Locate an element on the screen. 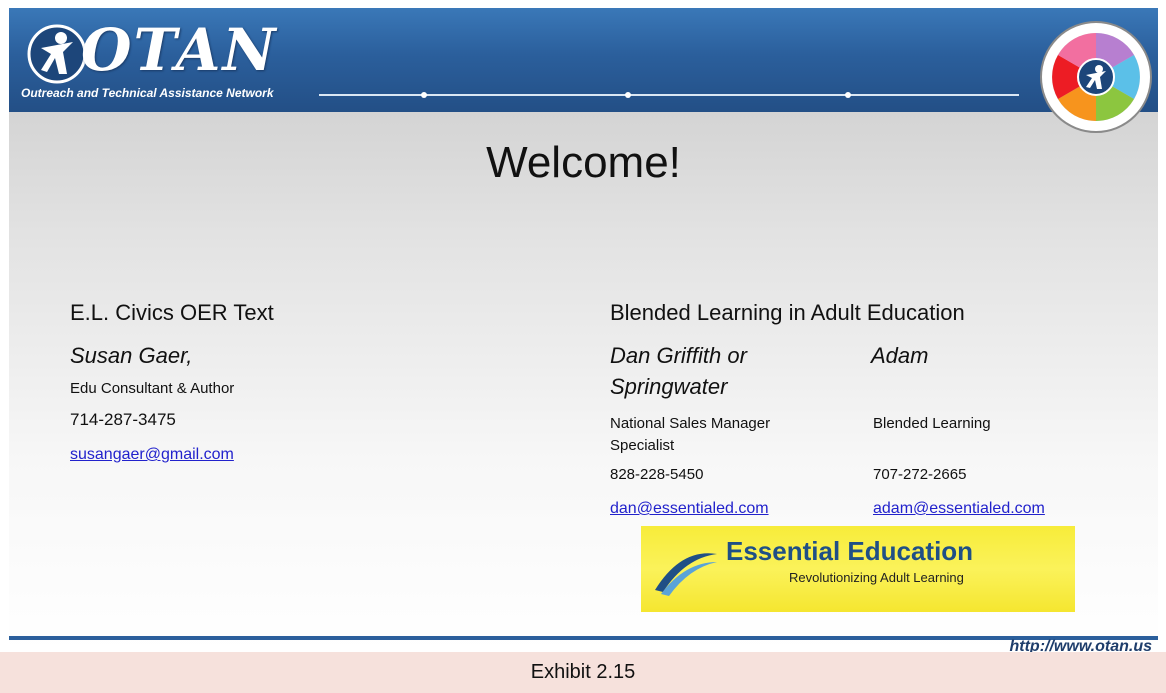 The image size is (1166, 693). right-name-right: Adam is located at coordinates (900, 355).